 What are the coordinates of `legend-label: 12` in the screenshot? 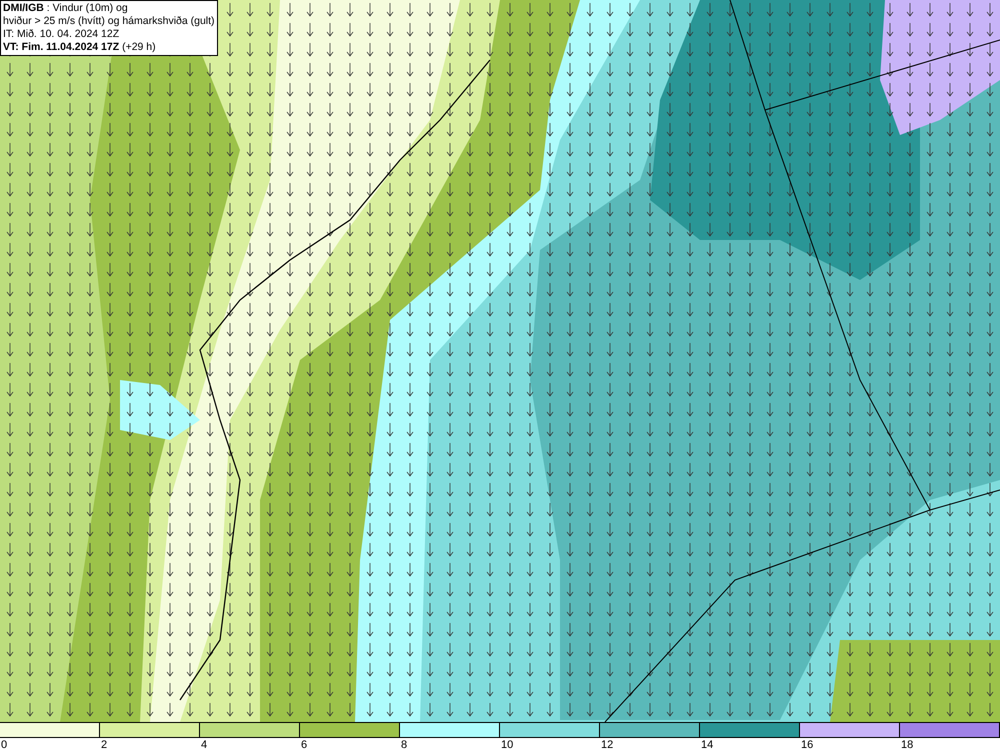 It's located at (607, 745).